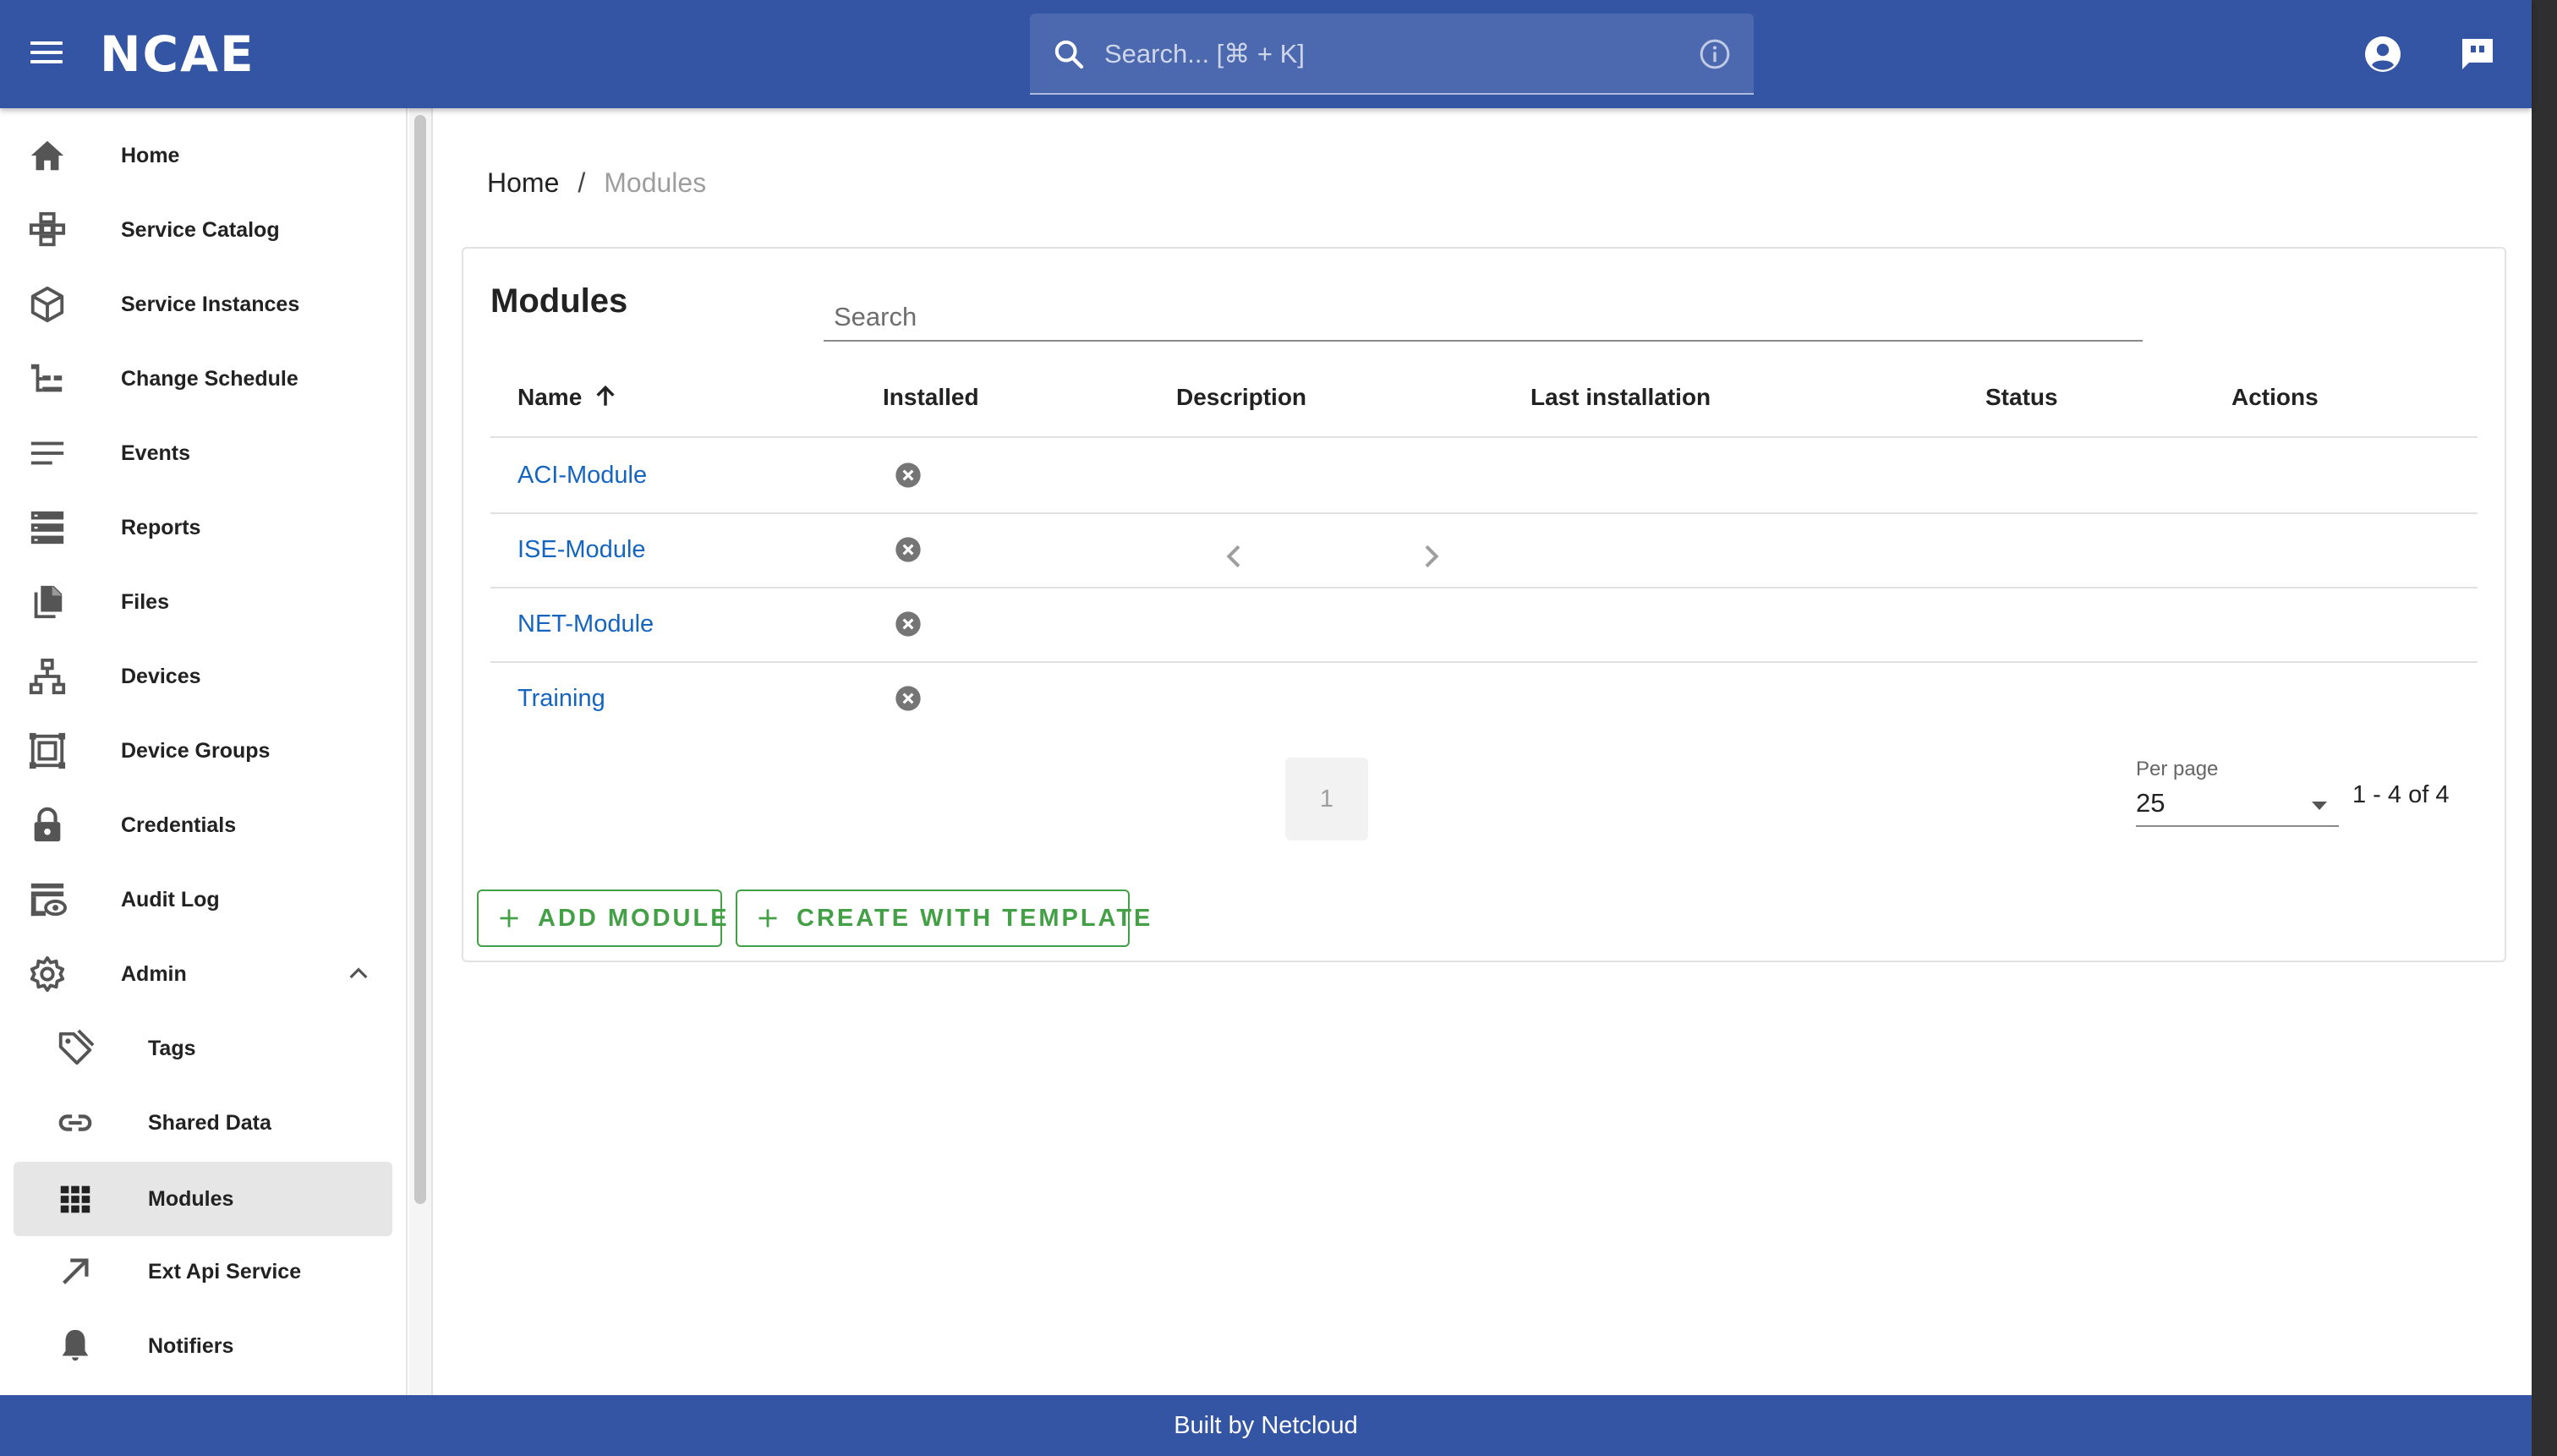 The height and width of the screenshot is (1456, 2557). Describe the element at coordinates (75, 1123) in the screenshot. I see `link-icon` at that location.